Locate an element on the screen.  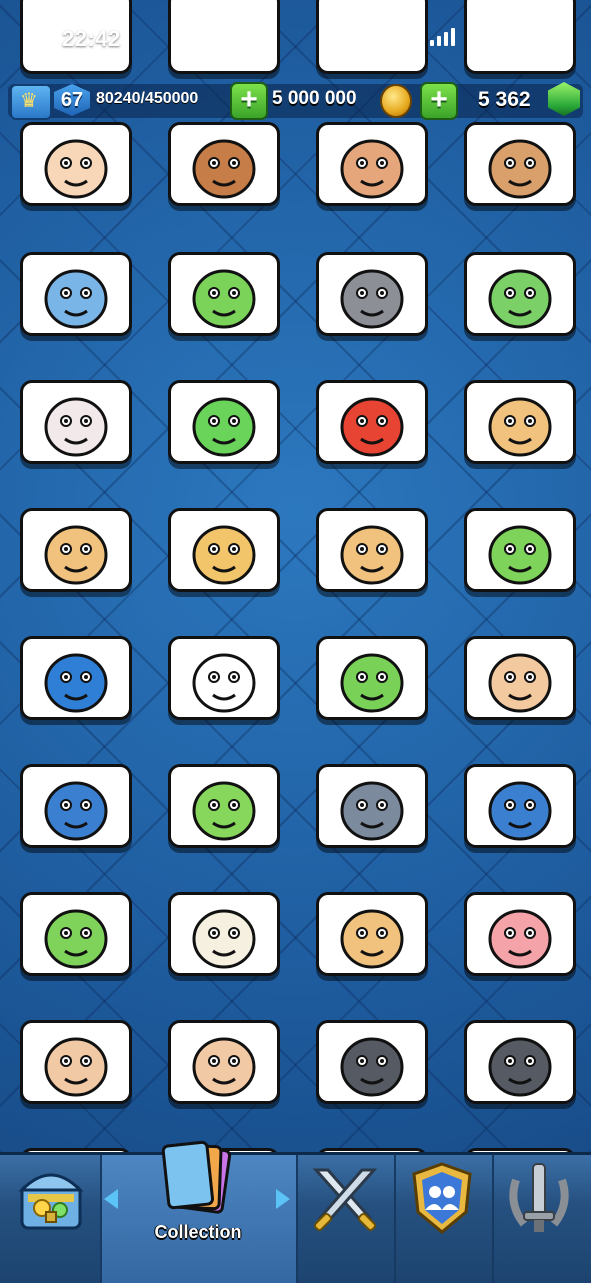
battery-icon: 30 is located at coordinates (529, 39).